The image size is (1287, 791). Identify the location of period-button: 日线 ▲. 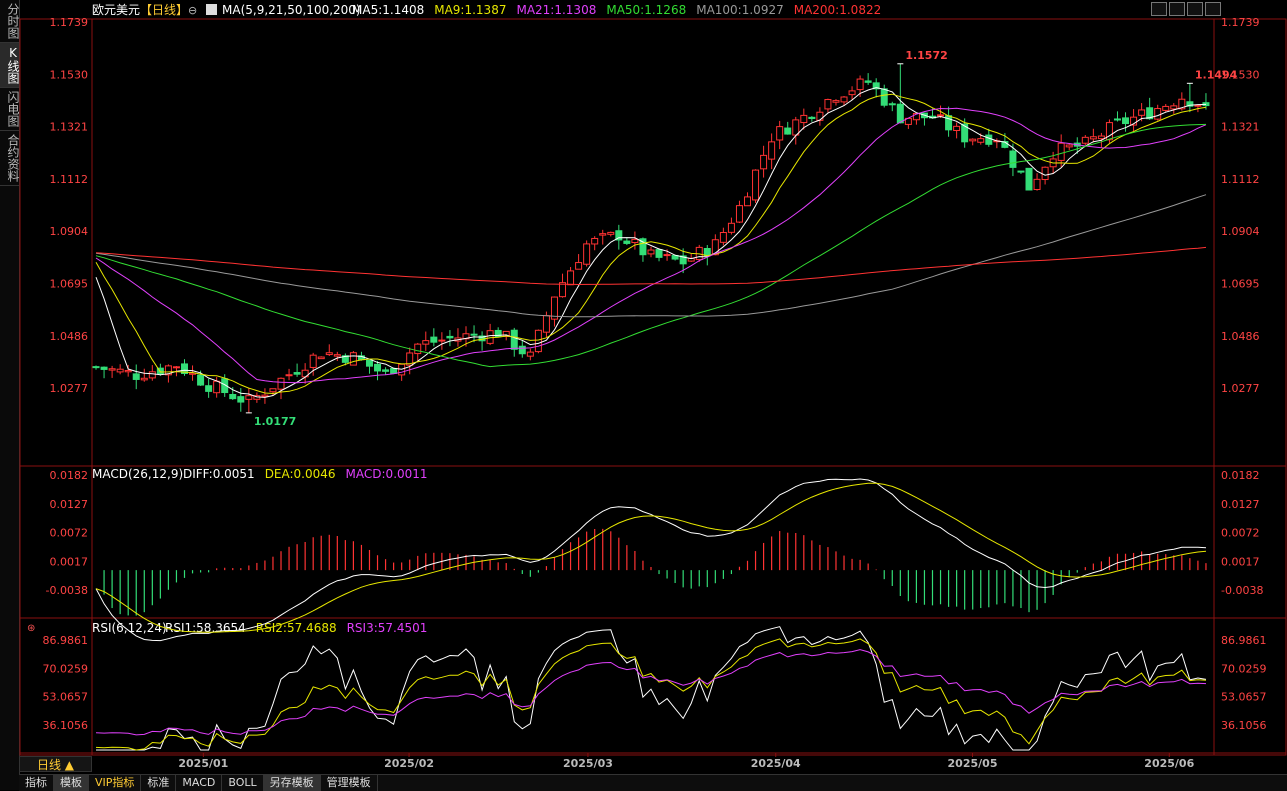
(55, 764).